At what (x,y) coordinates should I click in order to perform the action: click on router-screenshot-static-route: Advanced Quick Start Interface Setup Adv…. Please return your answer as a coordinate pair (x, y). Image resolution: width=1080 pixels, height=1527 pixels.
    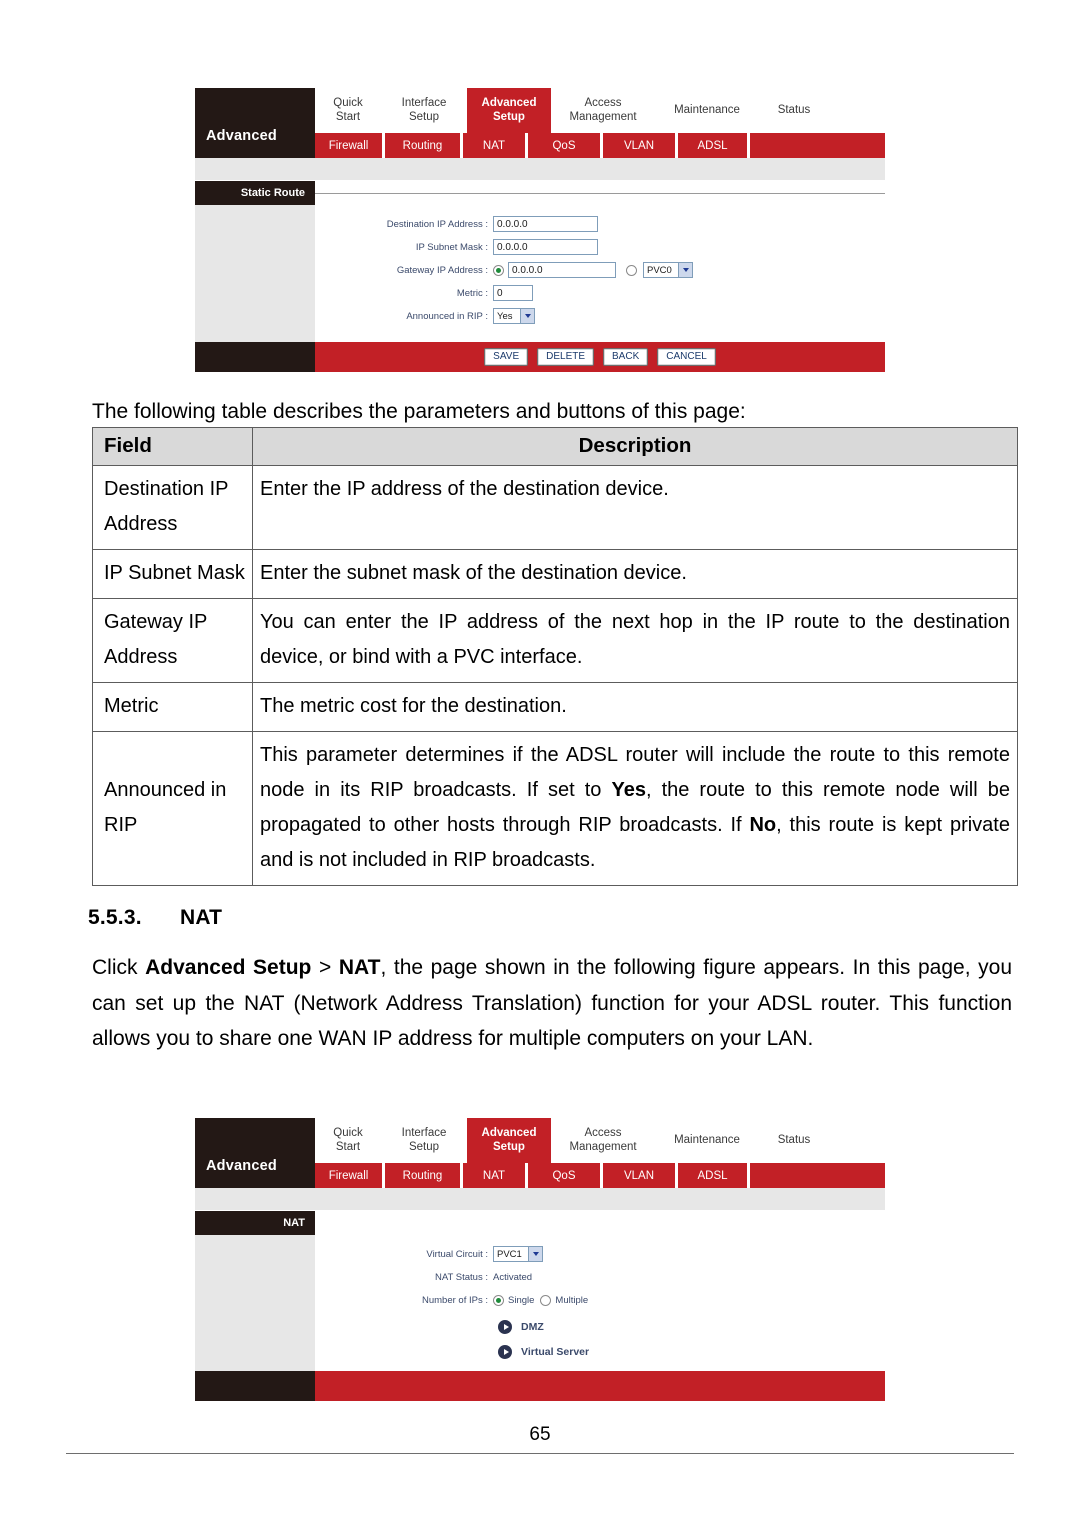
    Looking at the image, I should click on (540, 230).